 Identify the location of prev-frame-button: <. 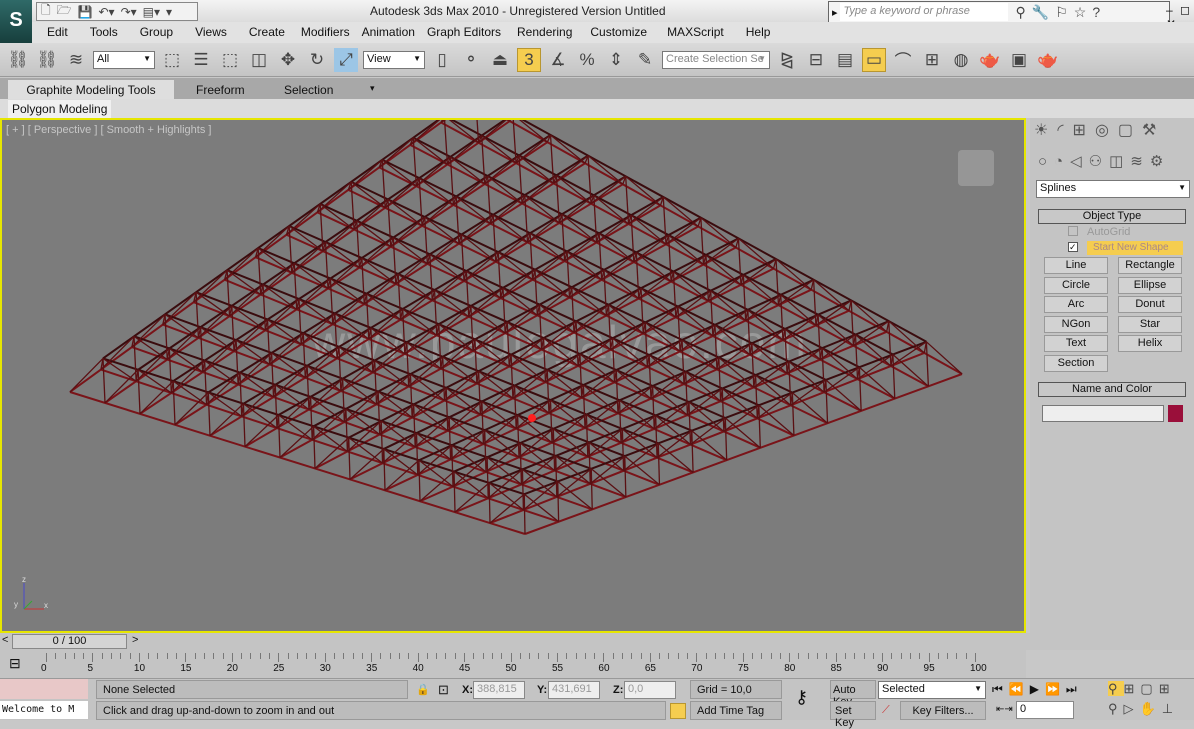
(5, 640).